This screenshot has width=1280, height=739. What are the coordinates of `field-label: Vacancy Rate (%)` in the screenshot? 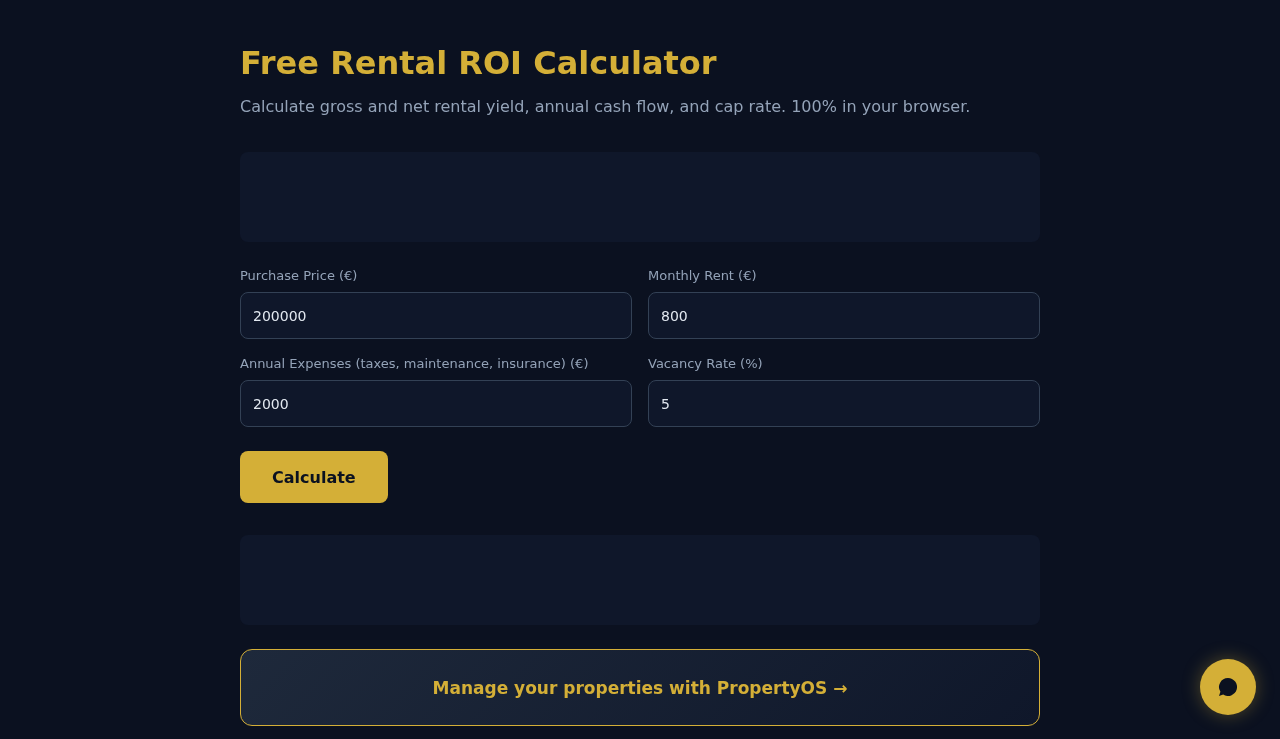 It's located at (705, 364).